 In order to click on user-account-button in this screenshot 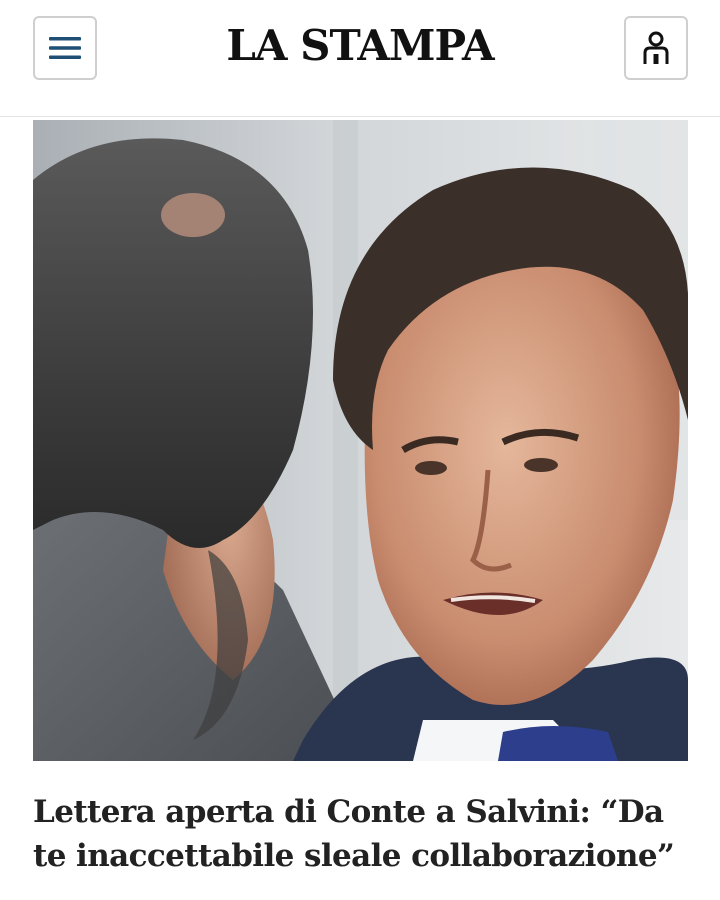, I will do `click(656, 48)`.